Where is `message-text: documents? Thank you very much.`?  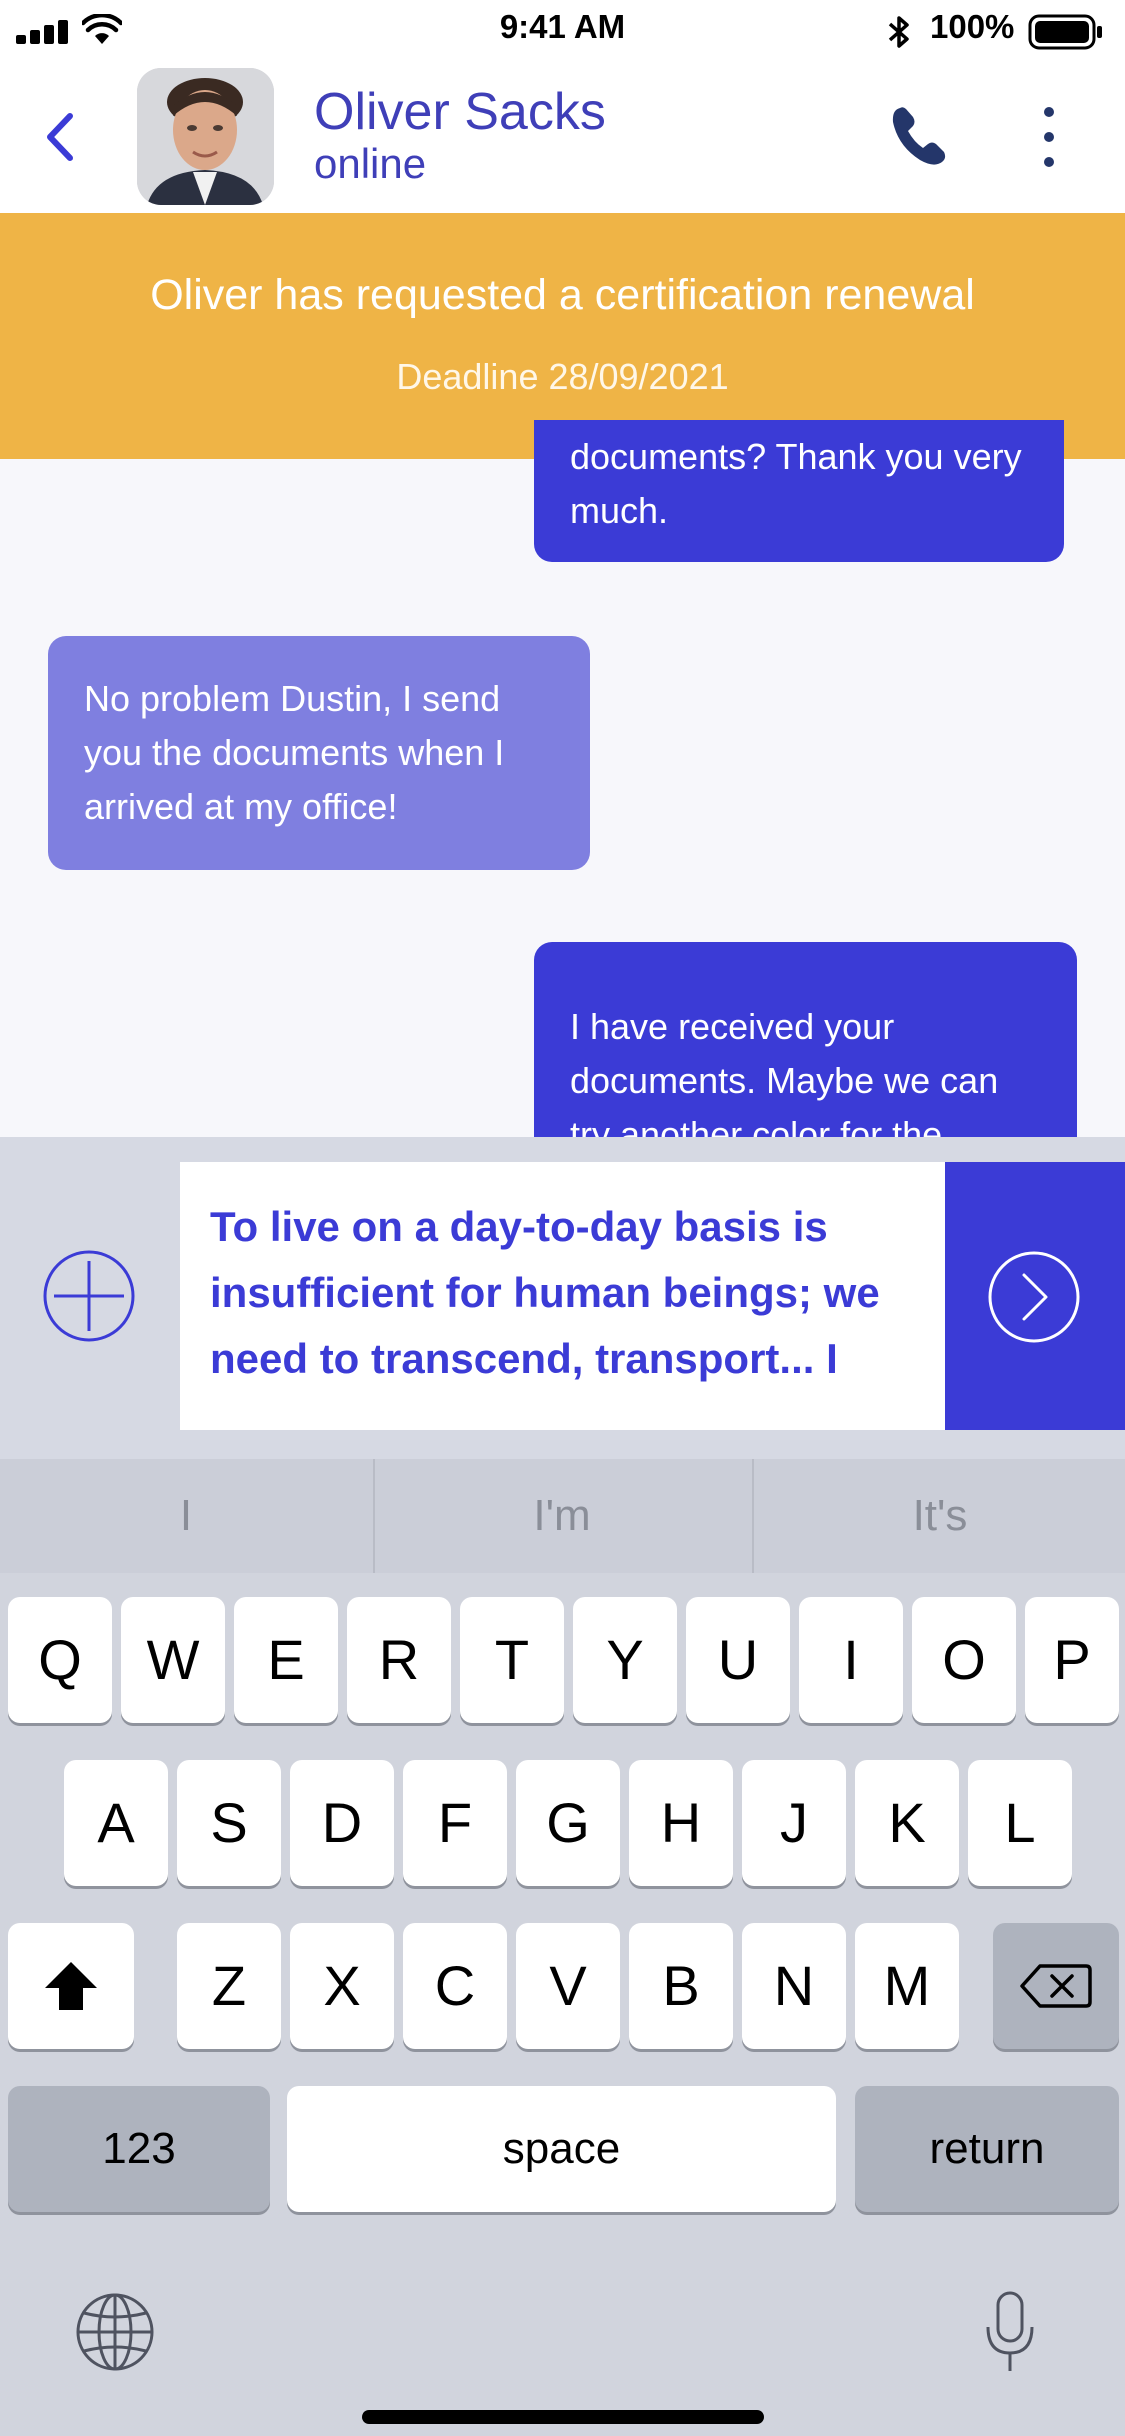
message-text: documents? Thank you very much. is located at coordinates (796, 483).